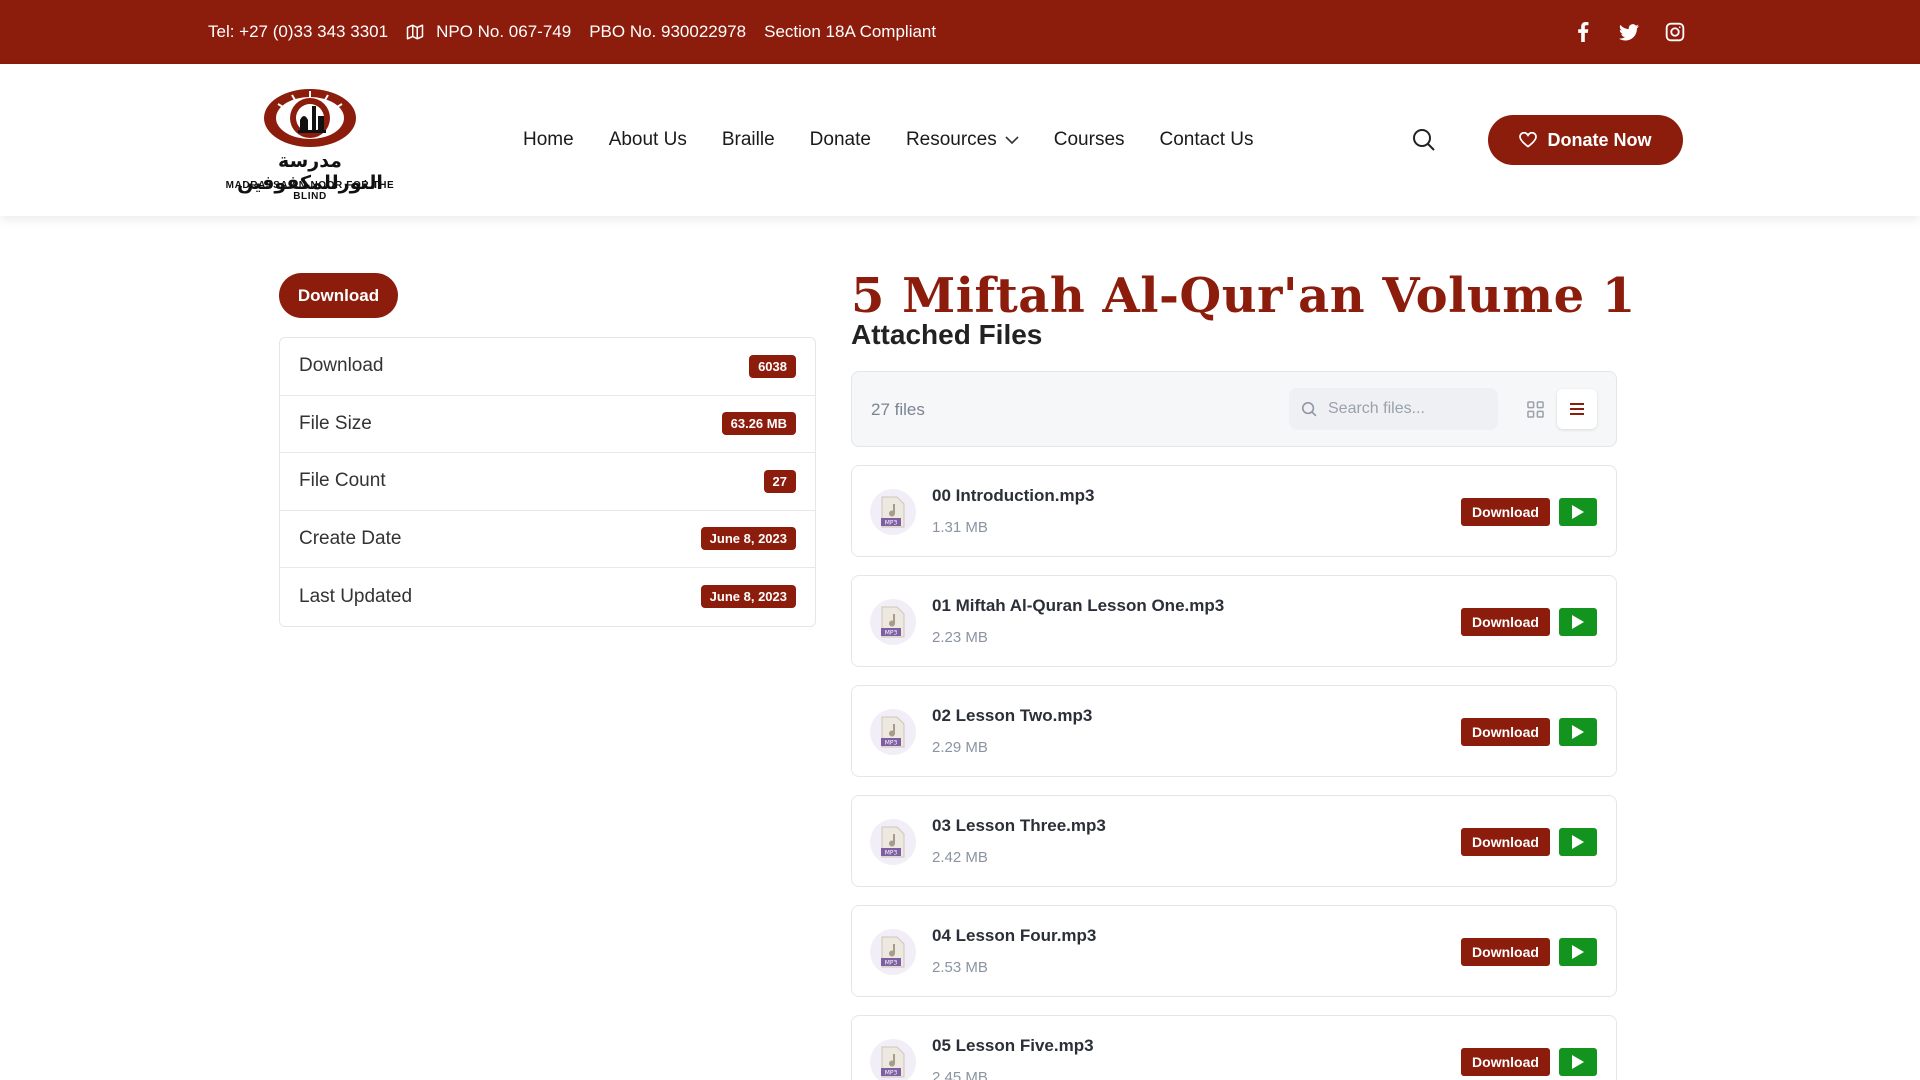 Image resolution: width=1920 pixels, height=1080 pixels. Describe the element at coordinates (960, 1074) in the screenshot. I see `file-size: 2.45 MB` at that location.